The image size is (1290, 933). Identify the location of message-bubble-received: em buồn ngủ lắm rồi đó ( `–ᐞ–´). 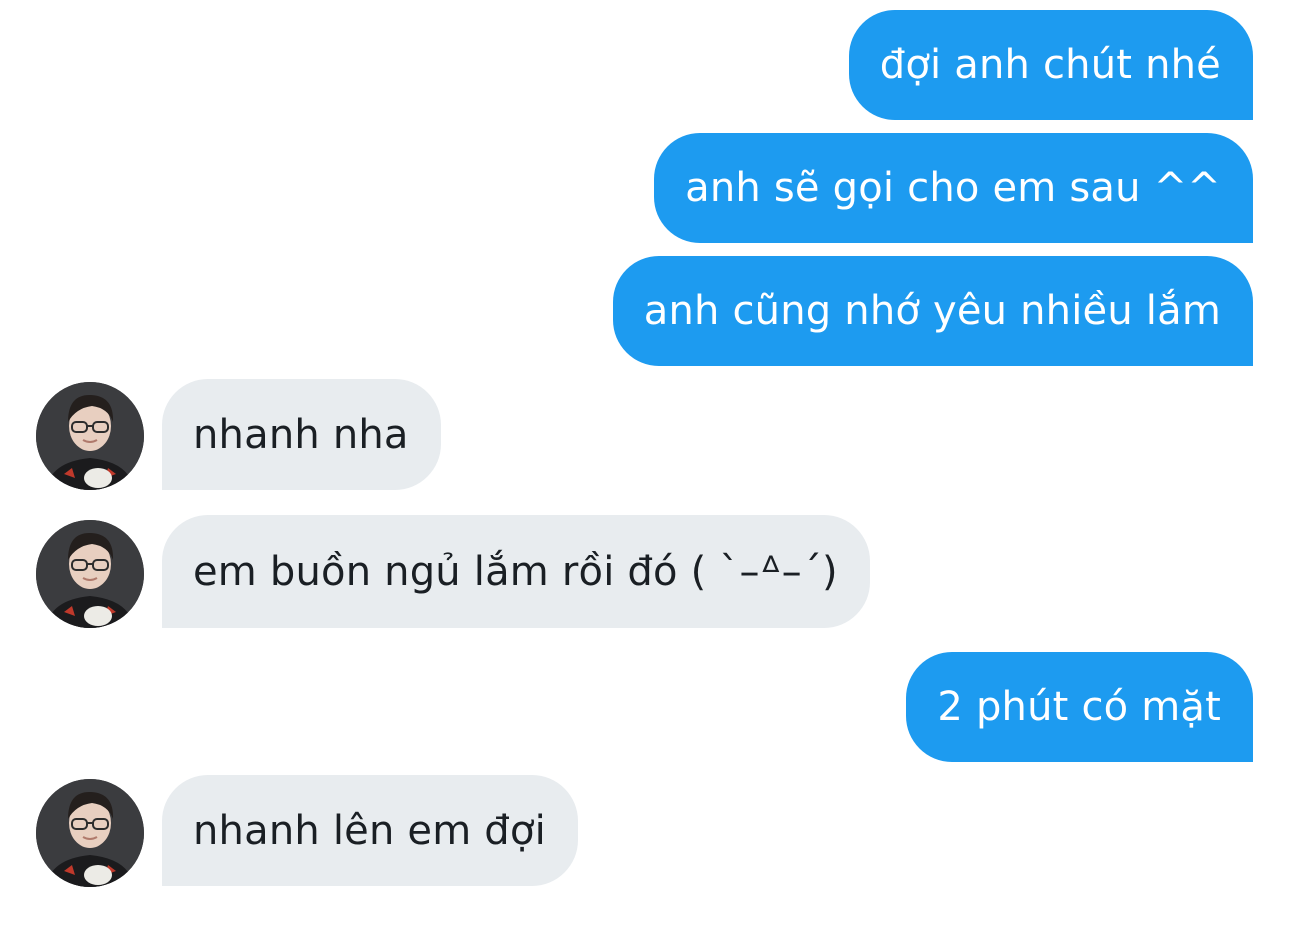
(516, 571).